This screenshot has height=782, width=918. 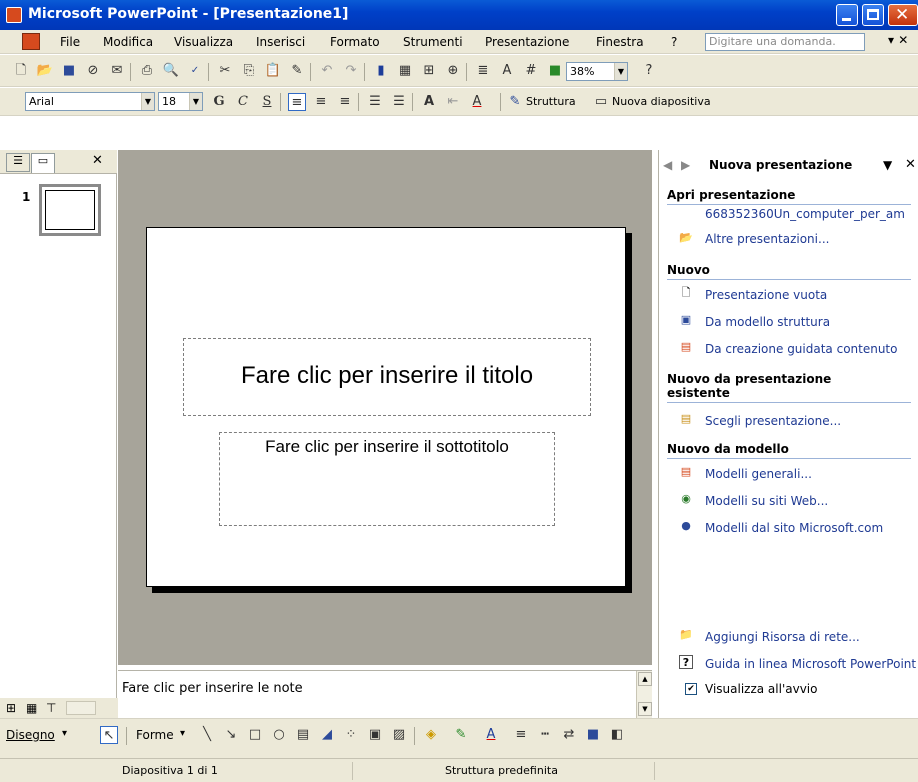 I want to click on menu-modifica: Modifica, so click(x=128, y=42).